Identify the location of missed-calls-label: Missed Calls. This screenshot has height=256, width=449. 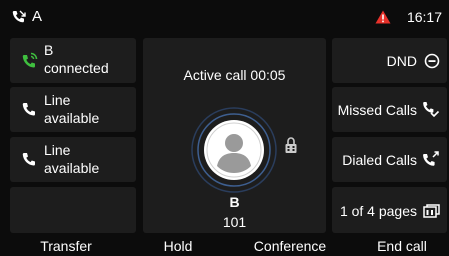
(377, 110).